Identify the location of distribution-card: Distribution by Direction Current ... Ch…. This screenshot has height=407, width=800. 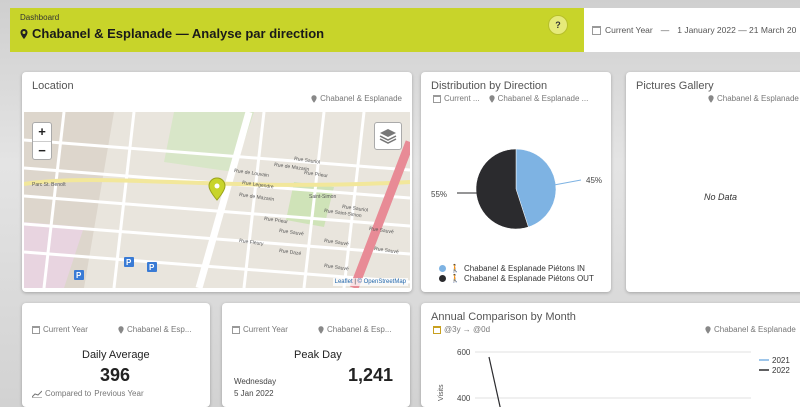
(516, 182).